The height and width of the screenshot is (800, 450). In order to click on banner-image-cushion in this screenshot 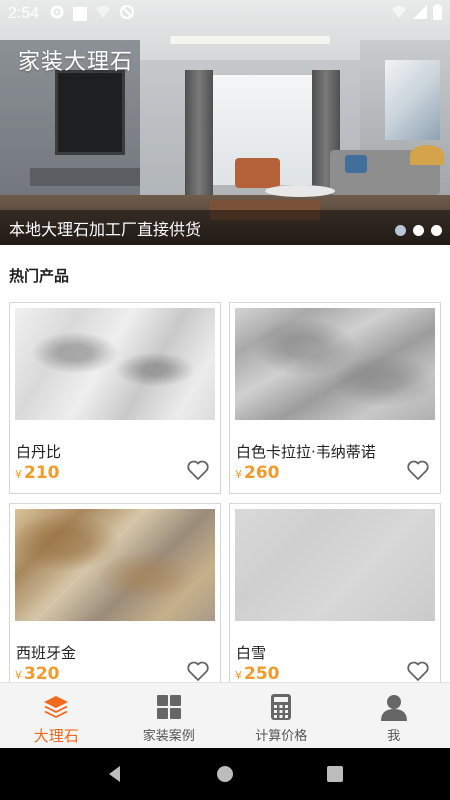, I will do `click(356, 164)`.